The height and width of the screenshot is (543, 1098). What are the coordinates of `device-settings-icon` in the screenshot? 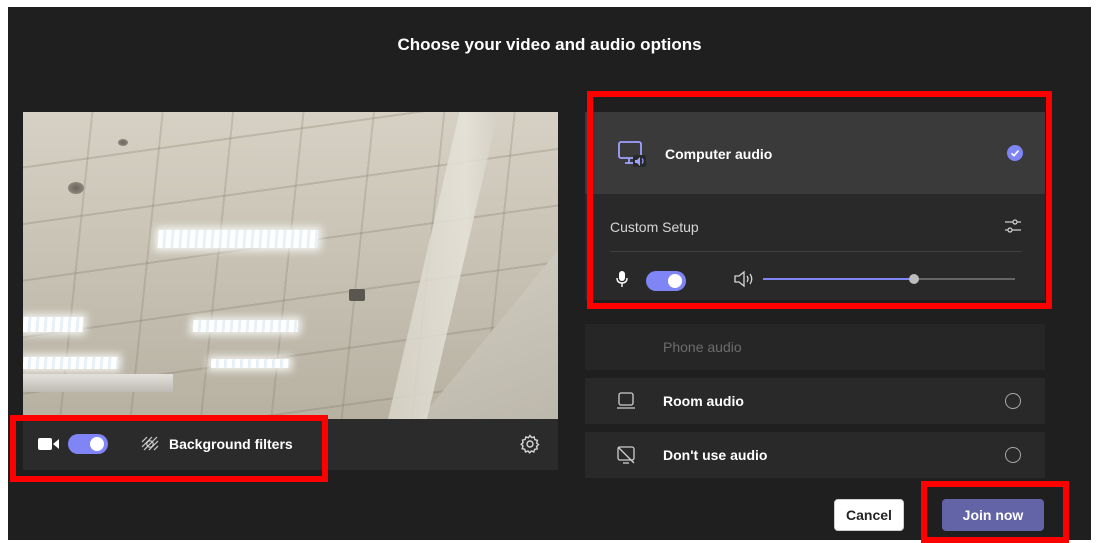 It's located at (530, 444).